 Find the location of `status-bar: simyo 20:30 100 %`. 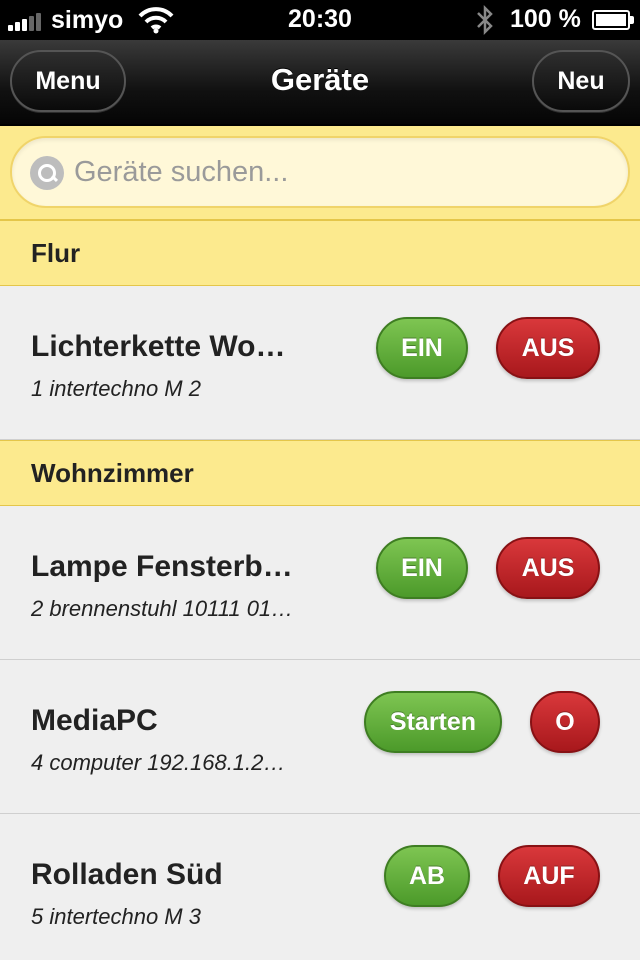

status-bar: simyo 20:30 100 % is located at coordinates (320, 20).